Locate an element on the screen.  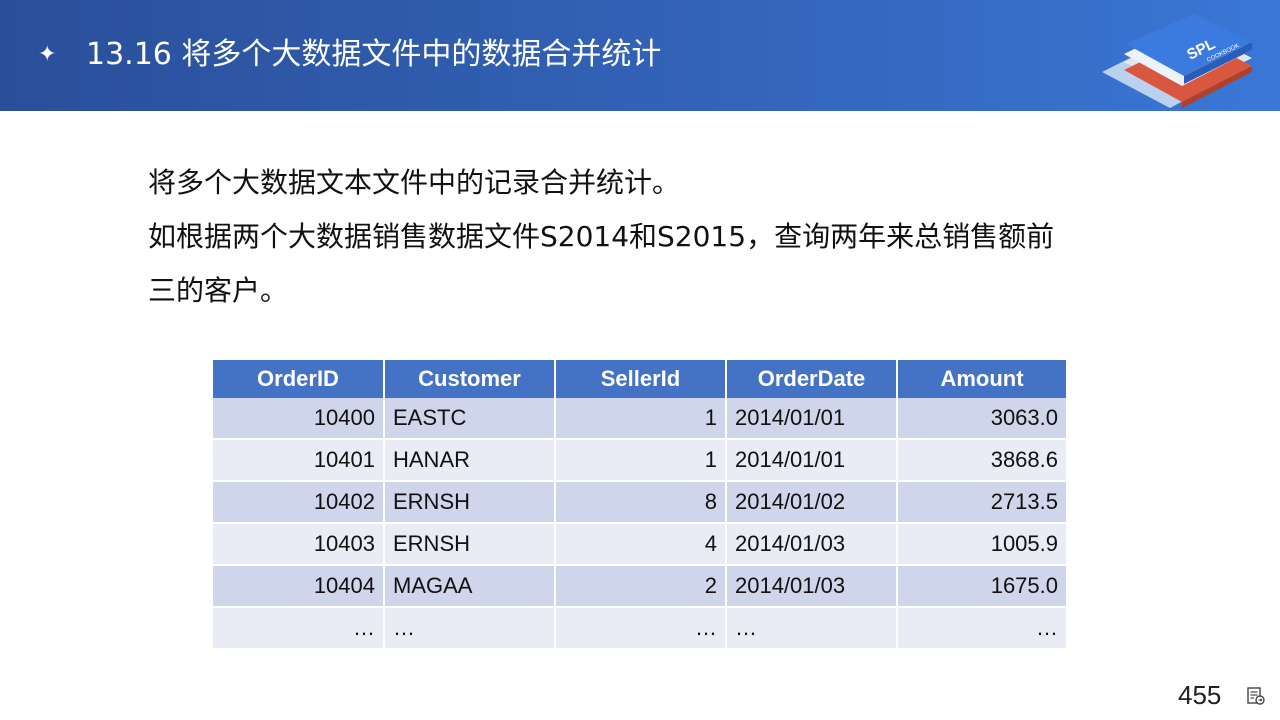
seller-id-cell: 2 is located at coordinates (641, 586).